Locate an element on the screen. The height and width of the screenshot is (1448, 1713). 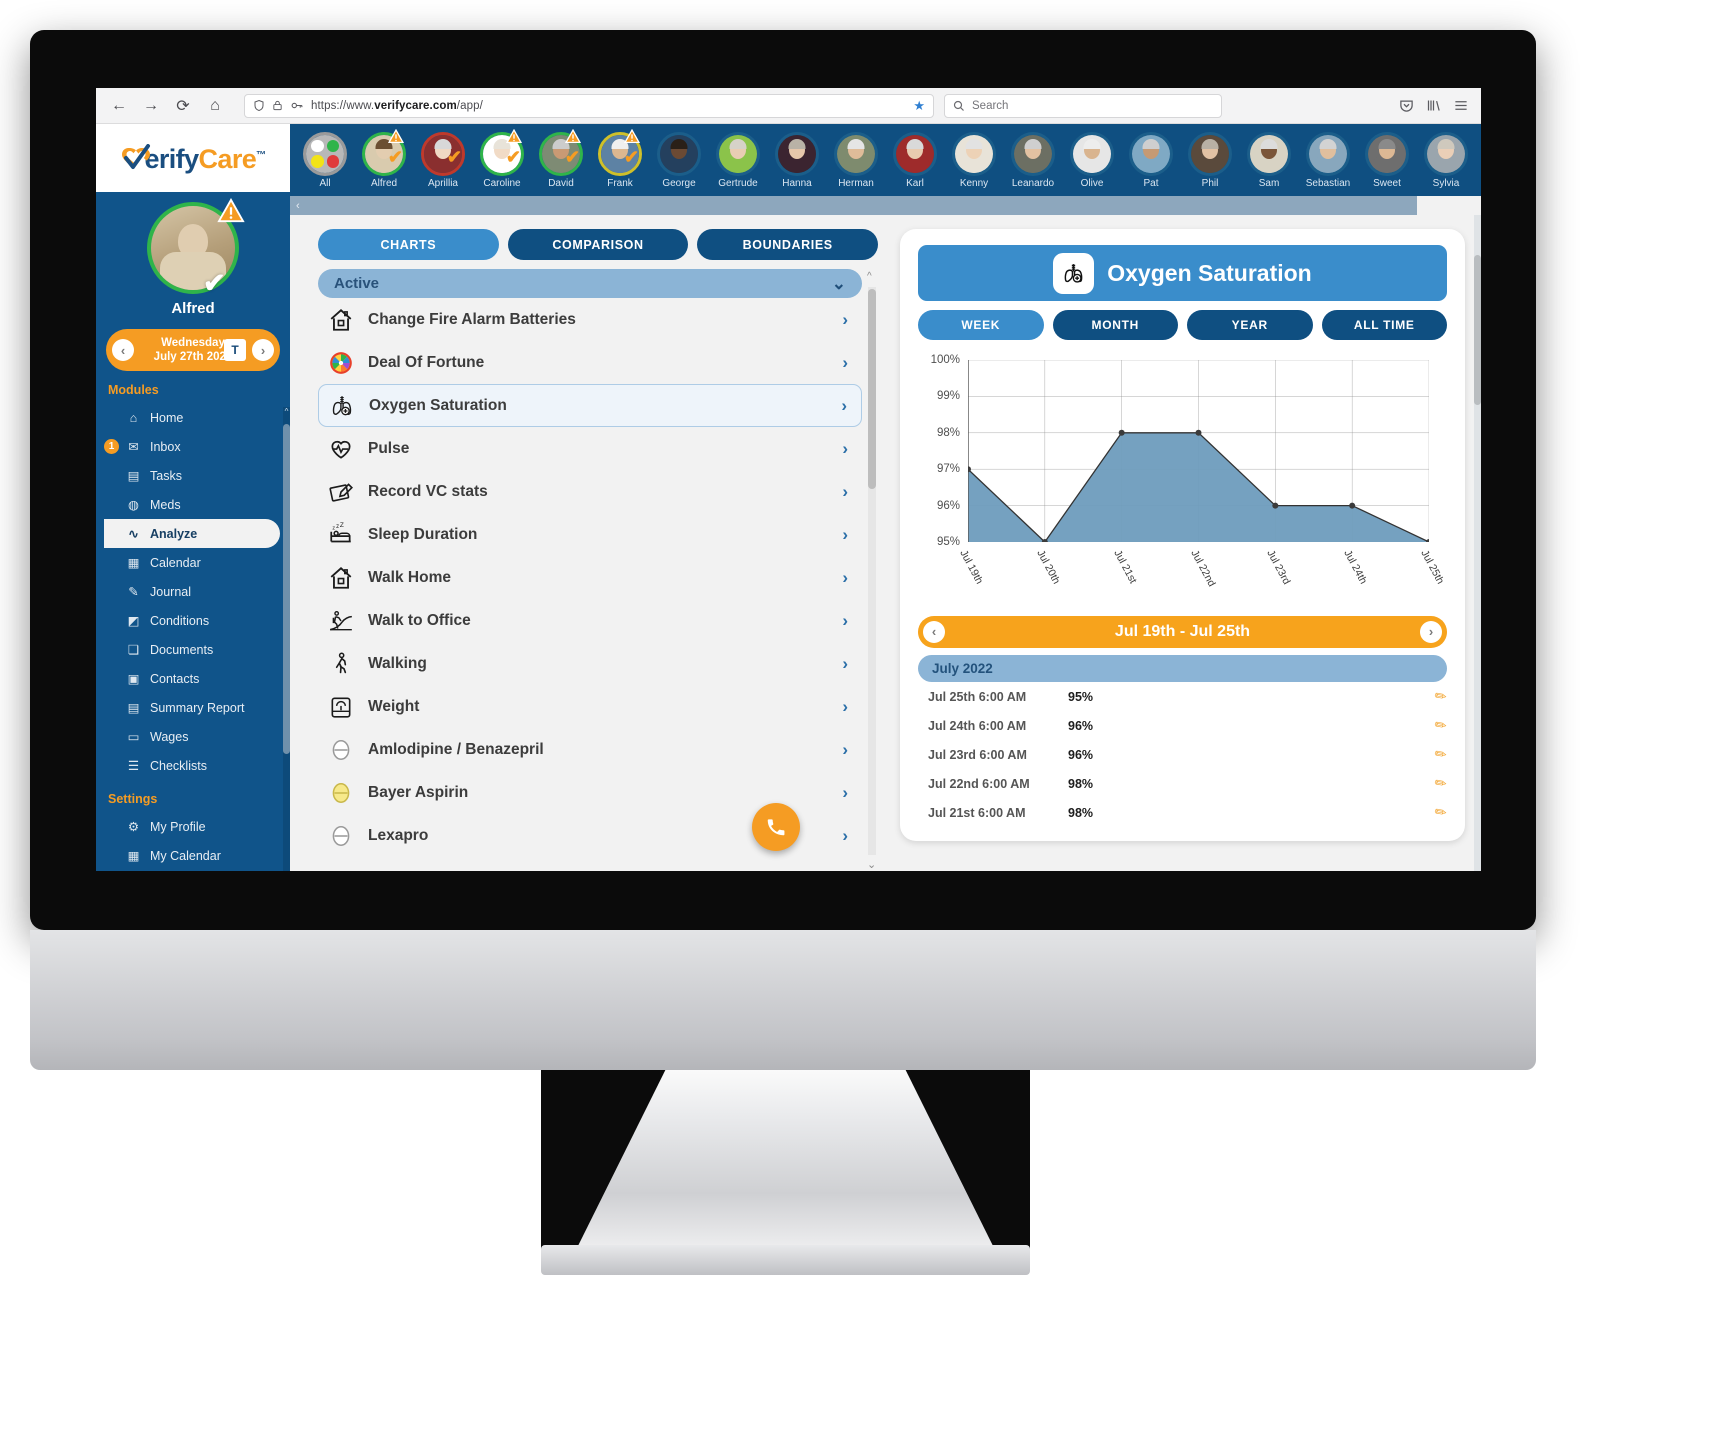
list-scroll-down-icon: ⌄ is located at coordinates (871, 864).